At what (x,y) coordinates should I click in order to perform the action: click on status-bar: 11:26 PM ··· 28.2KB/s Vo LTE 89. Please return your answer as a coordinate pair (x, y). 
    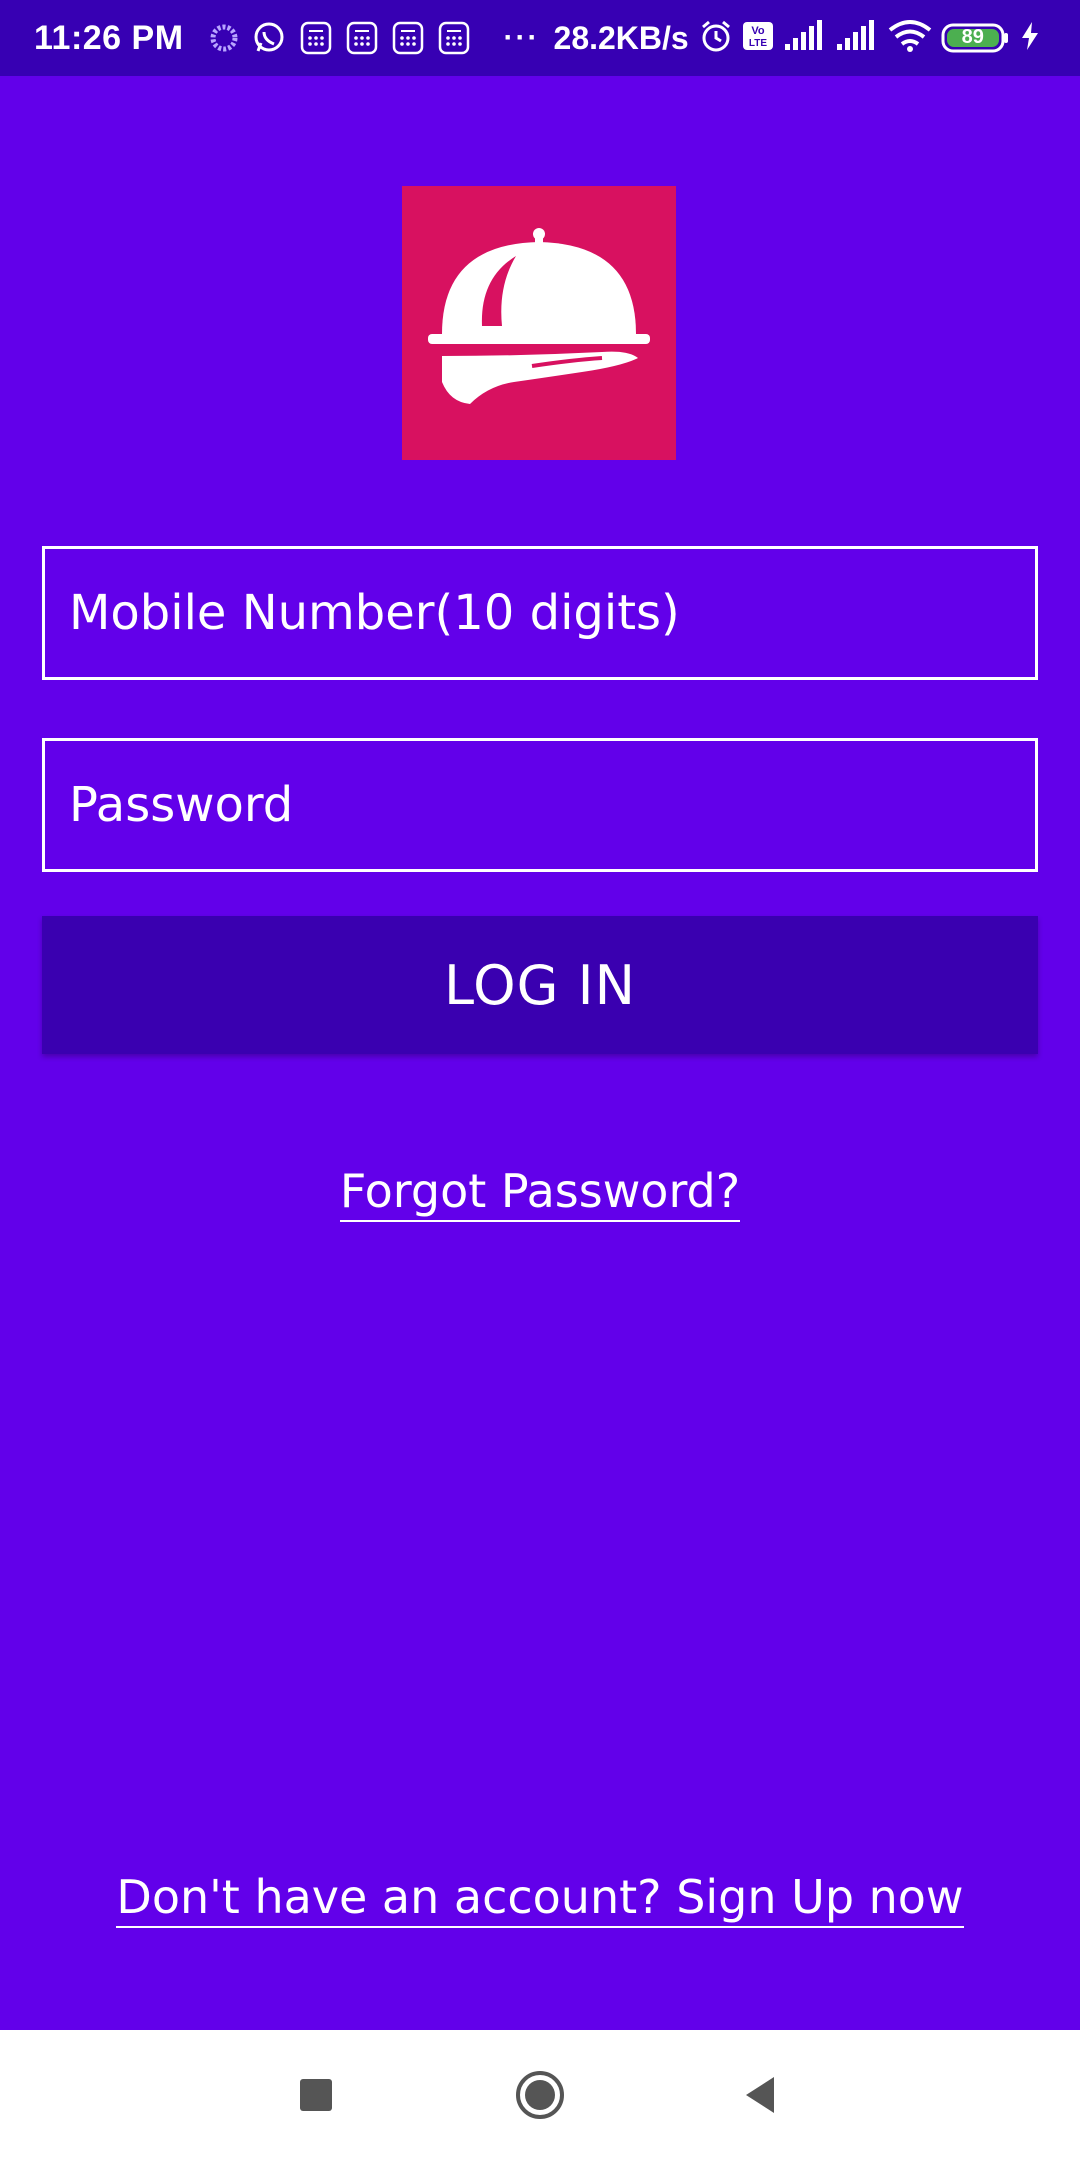
    Looking at the image, I should click on (540, 38).